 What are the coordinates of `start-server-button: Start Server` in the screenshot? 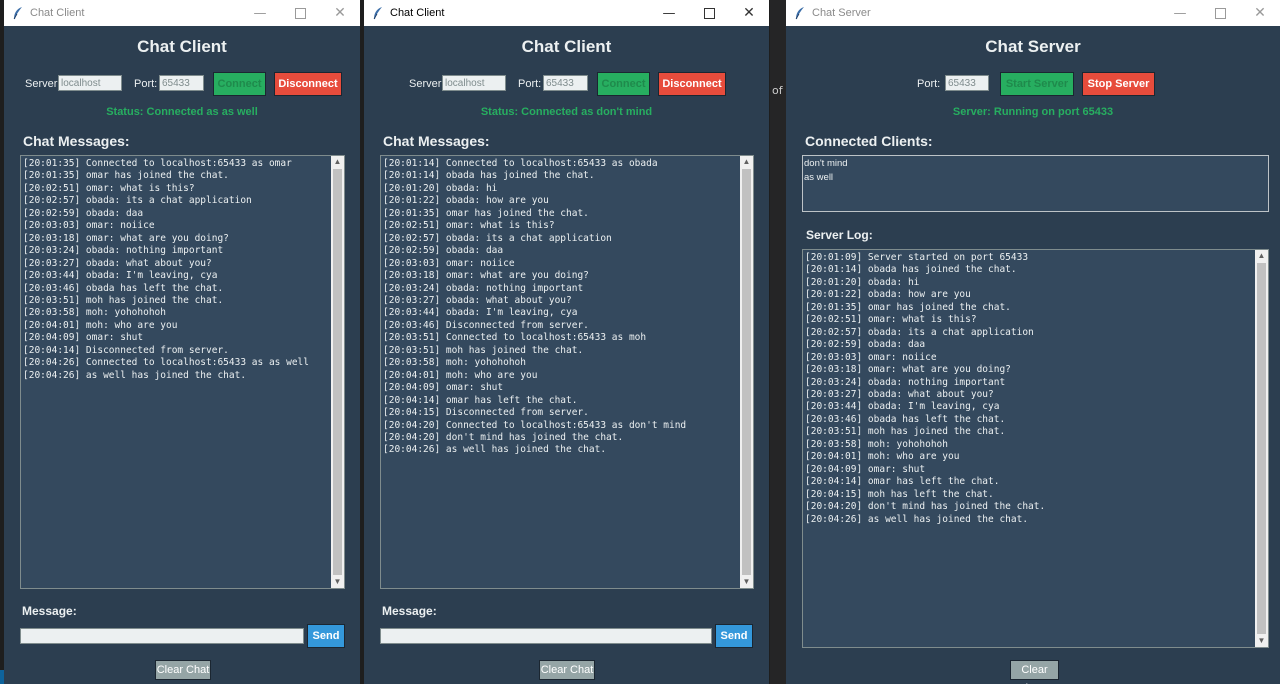 It's located at (1037, 84).